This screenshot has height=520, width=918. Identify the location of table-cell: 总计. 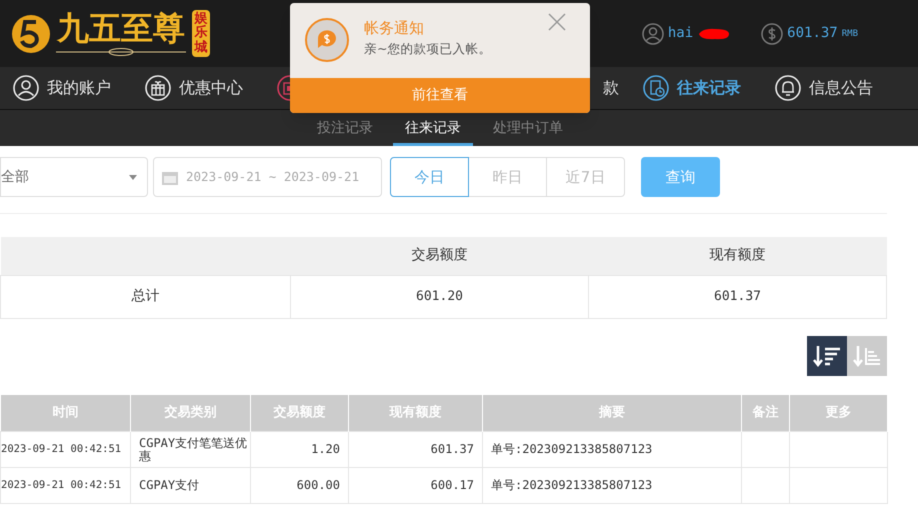
(145, 296).